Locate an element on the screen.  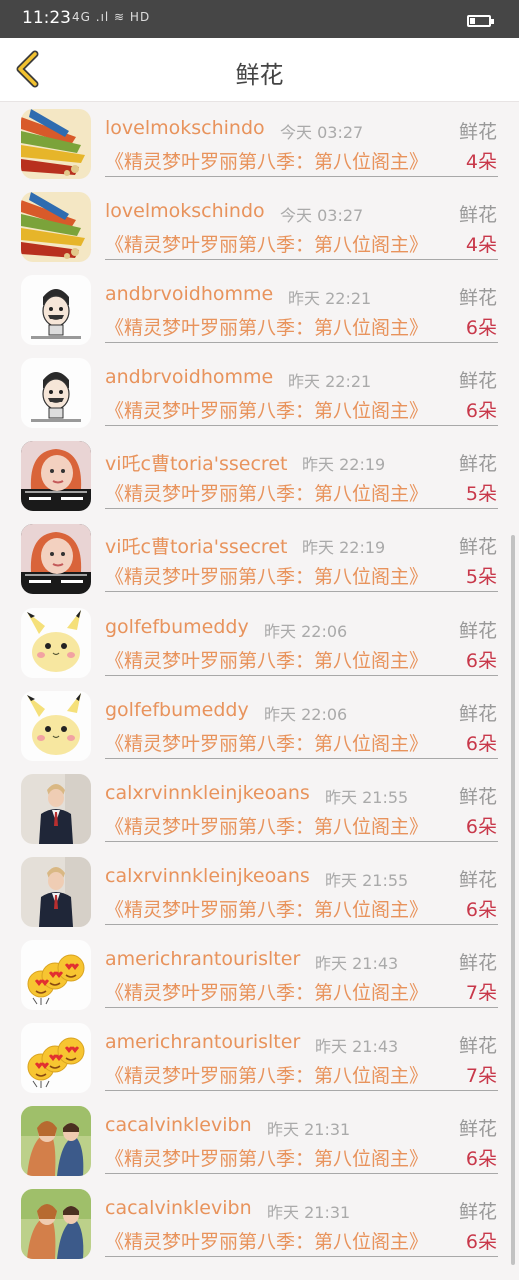
status-bar: 11:23 4G .ıl ≋ HD is located at coordinates (259, 19).